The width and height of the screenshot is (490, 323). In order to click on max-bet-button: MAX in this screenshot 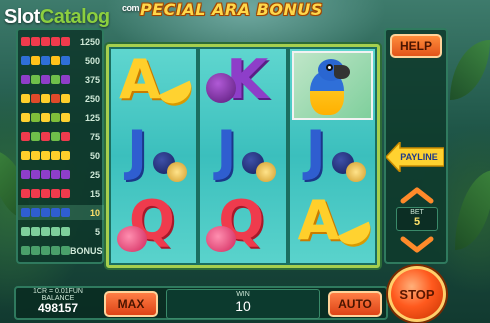, I will do `click(131, 304)`.